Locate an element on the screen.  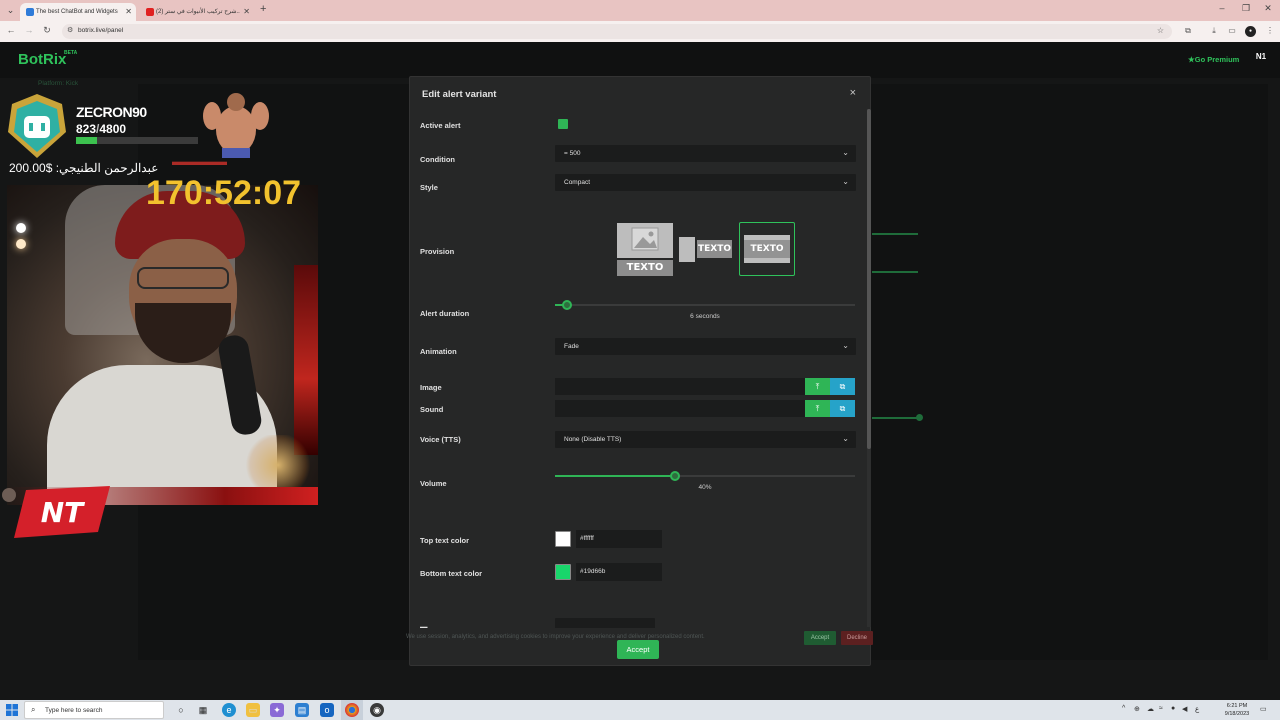
cookie-accept-button: Accept is located at coordinates (820, 638).